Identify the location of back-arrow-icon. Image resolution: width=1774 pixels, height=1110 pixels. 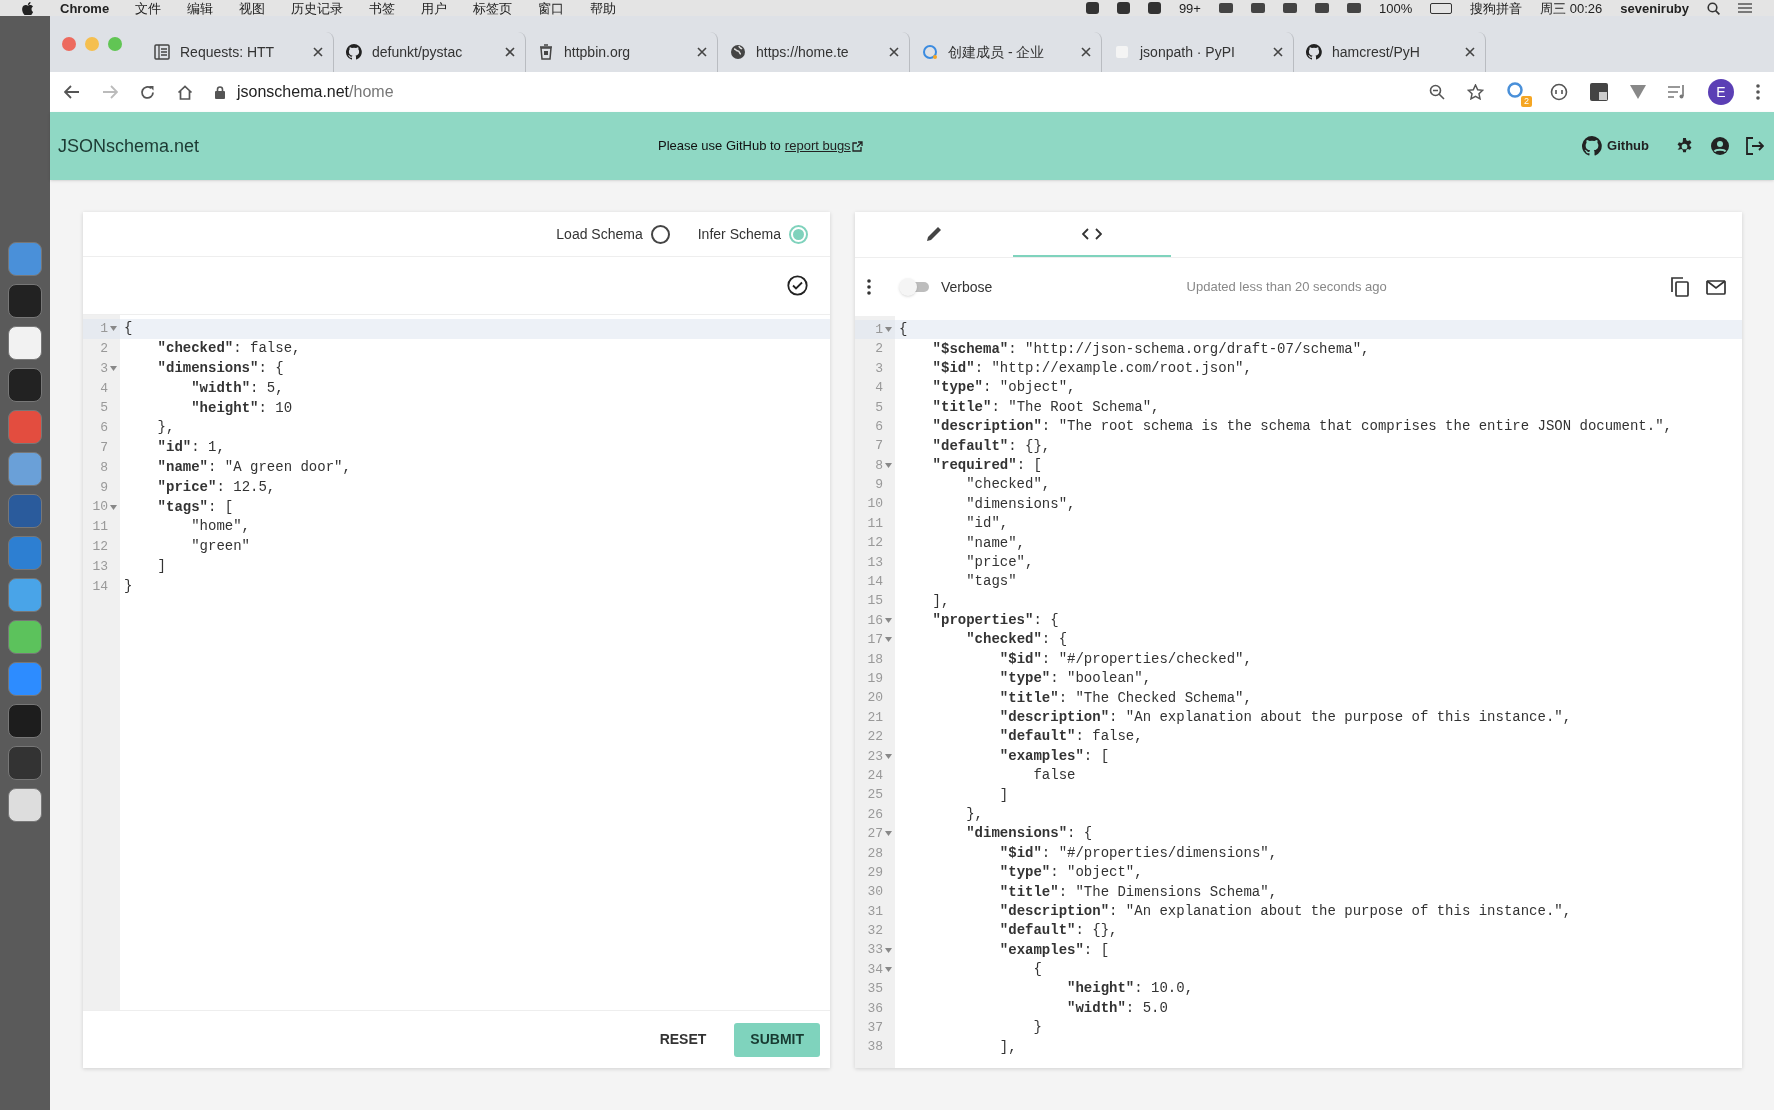
(72, 92).